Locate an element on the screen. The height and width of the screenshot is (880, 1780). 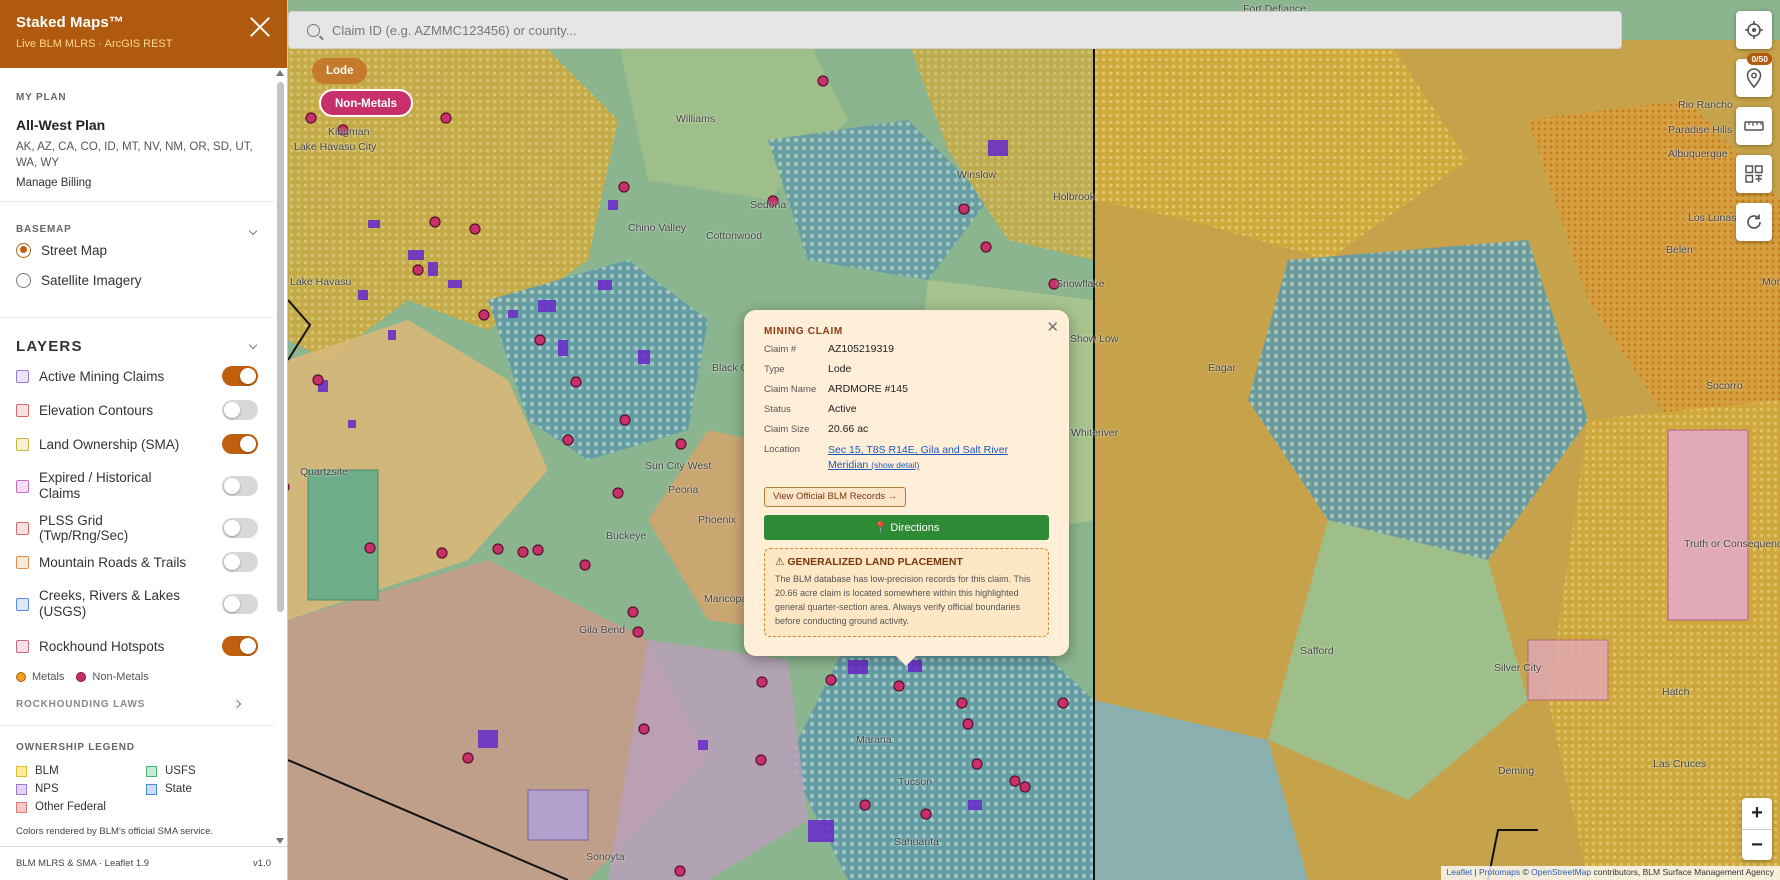
place-label: Sedona is located at coordinates (768, 205).